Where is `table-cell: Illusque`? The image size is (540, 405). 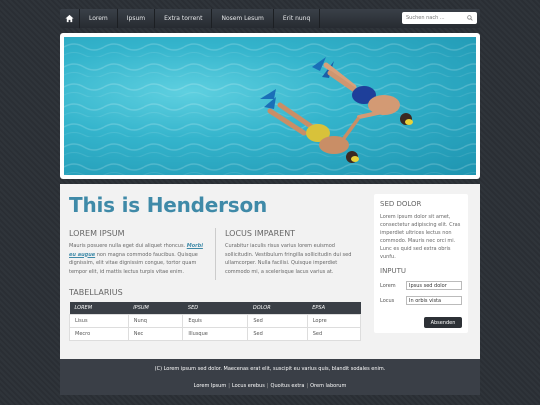 table-cell: Illusque is located at coordinates (215, 333).